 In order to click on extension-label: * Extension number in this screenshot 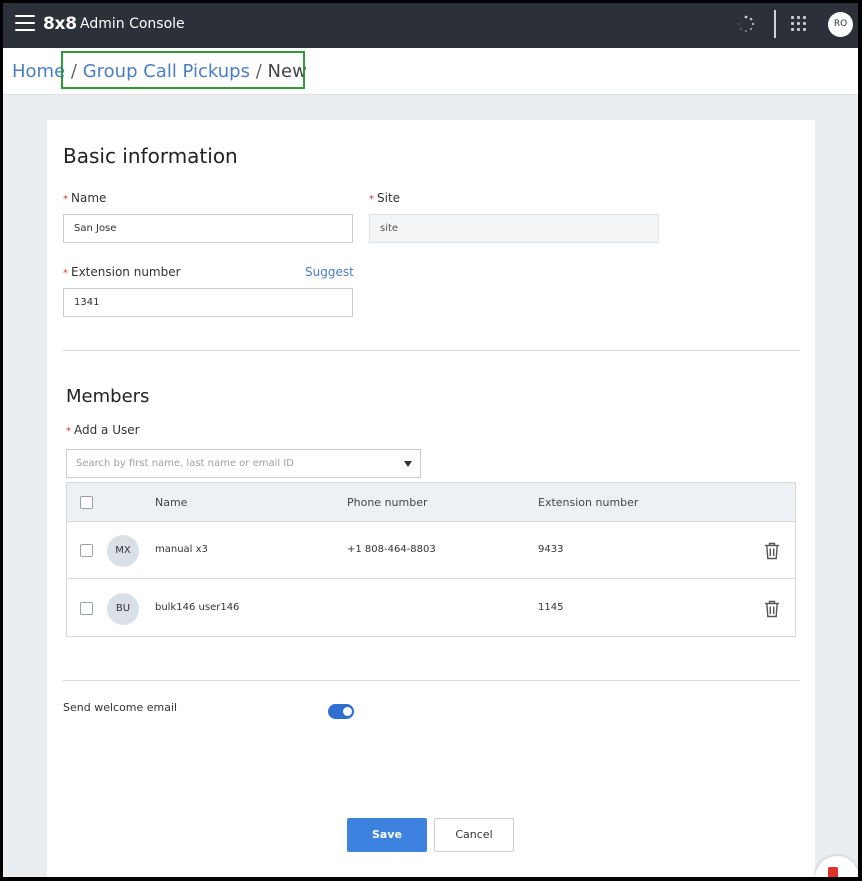, I will do `click(122, 272)`.